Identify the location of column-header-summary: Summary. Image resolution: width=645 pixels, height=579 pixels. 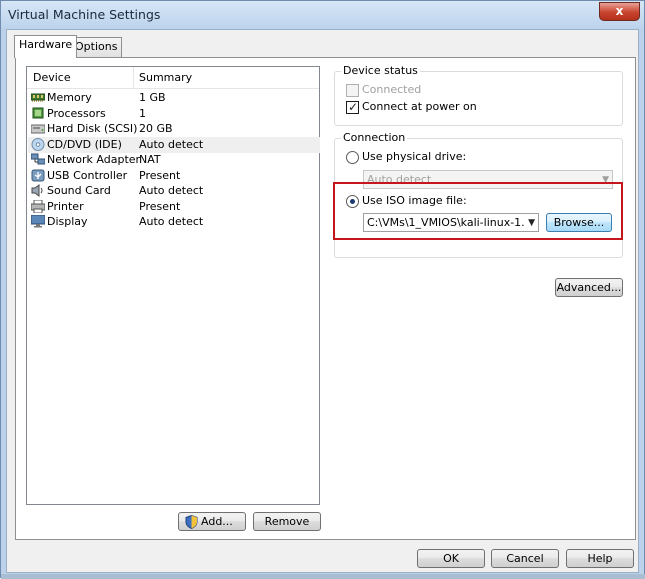
(165, 77).